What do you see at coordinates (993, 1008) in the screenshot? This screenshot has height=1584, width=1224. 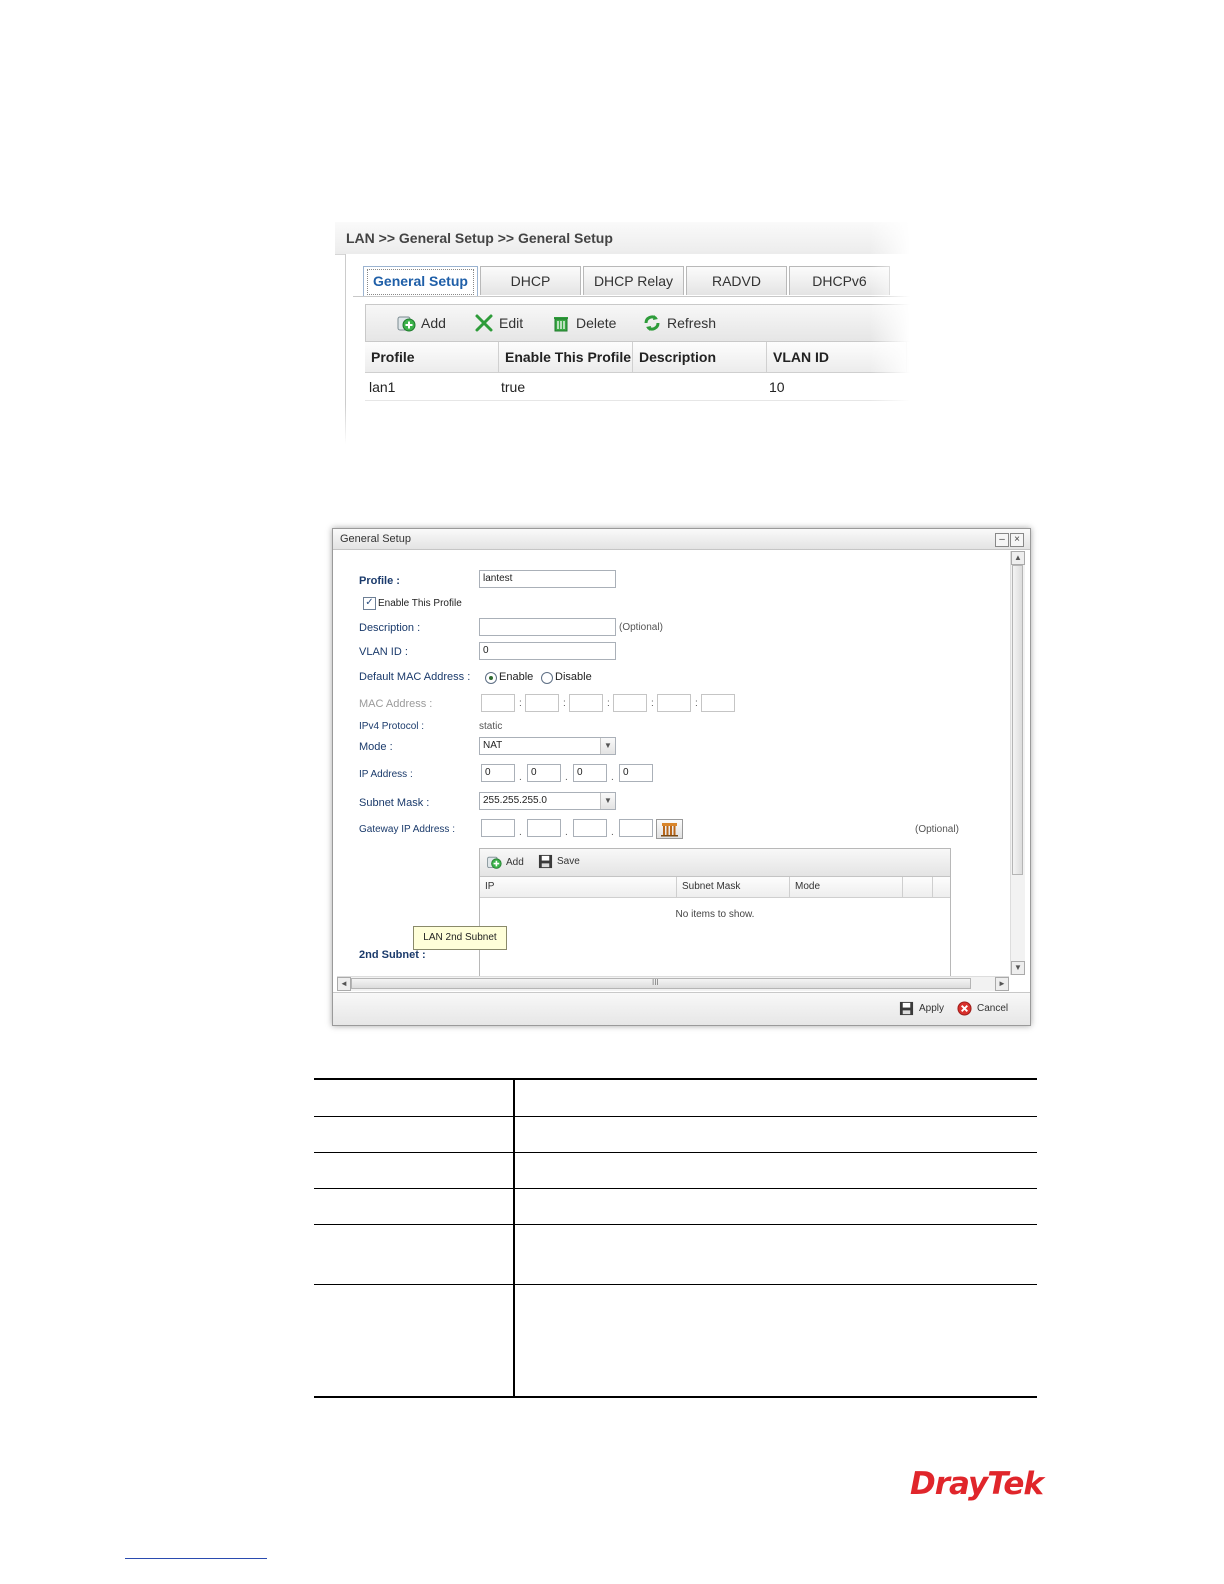 I see `cancel-label: Cancel` at bounding box center [993, 1008].